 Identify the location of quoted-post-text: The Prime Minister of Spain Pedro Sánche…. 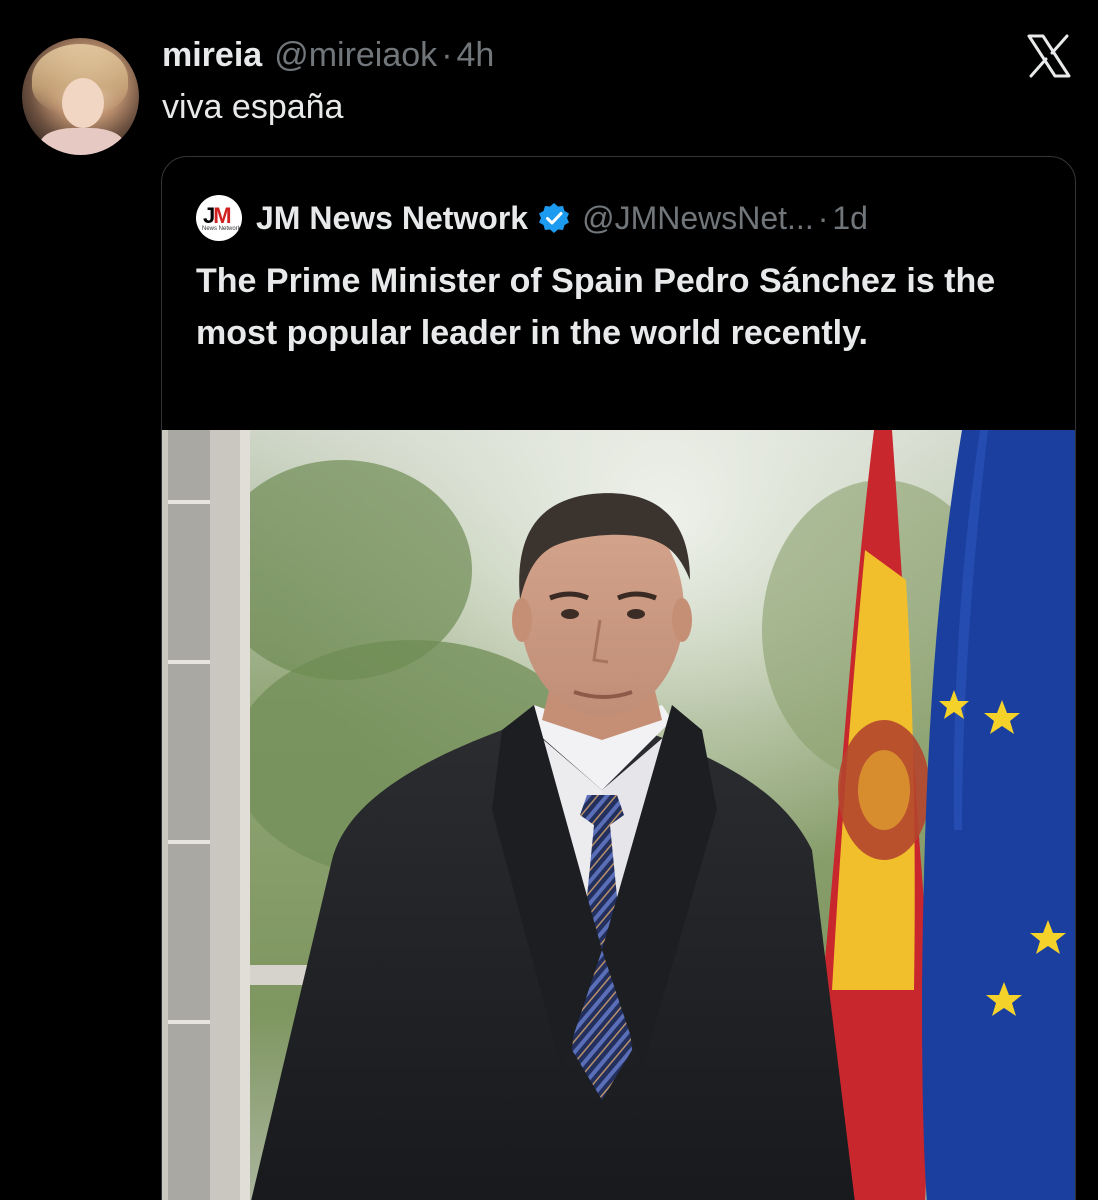
(596, 307).